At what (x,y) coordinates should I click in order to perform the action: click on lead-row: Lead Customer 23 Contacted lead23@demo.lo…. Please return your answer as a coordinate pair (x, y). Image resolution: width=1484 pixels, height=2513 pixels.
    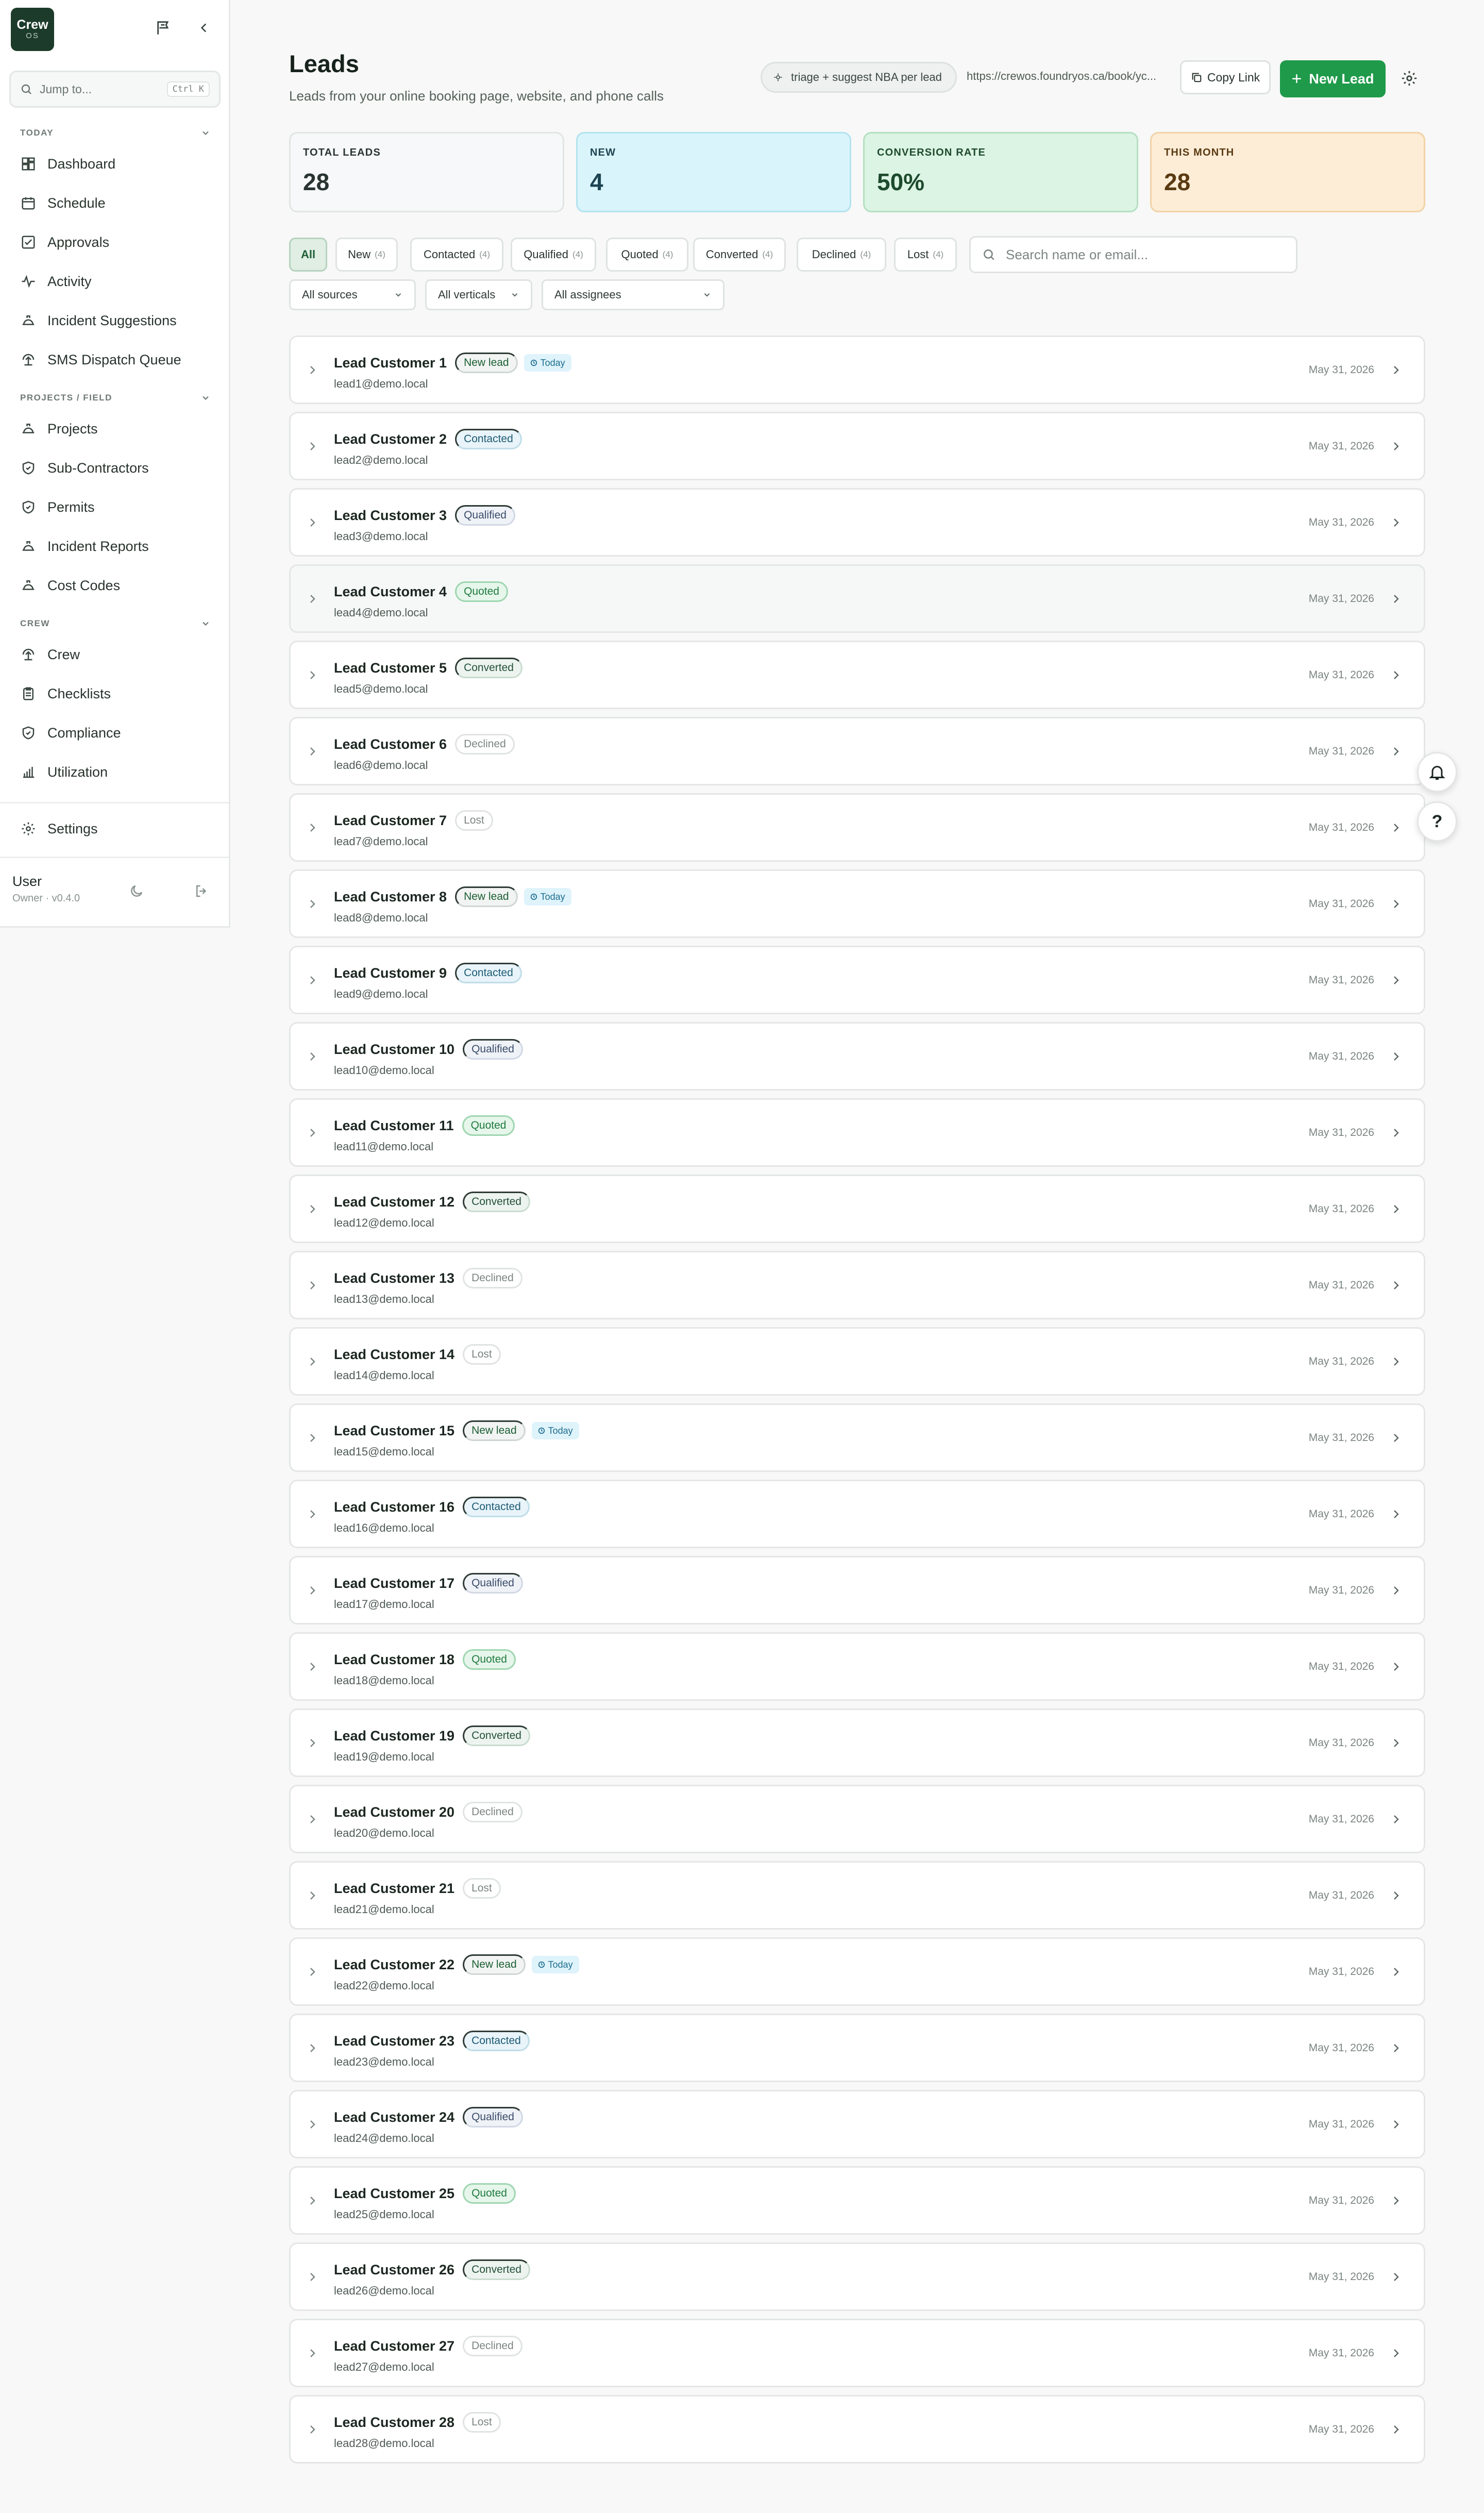
    Looking at the image, I should click on (857, 2048).